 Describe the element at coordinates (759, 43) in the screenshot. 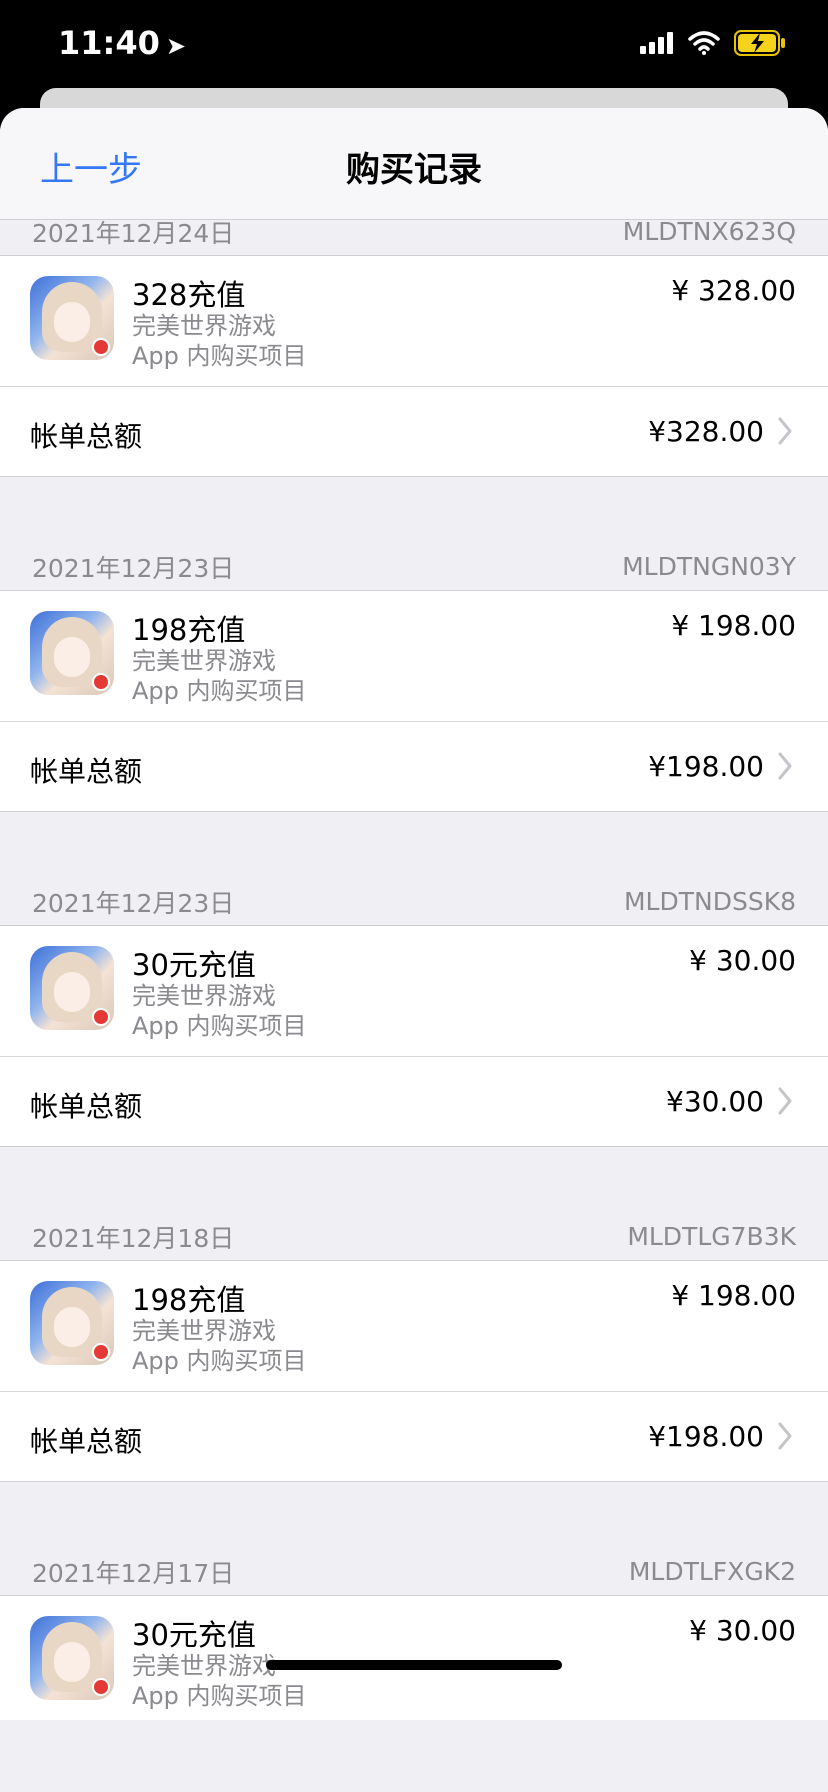

I see `battery-charging-icon` at that location.